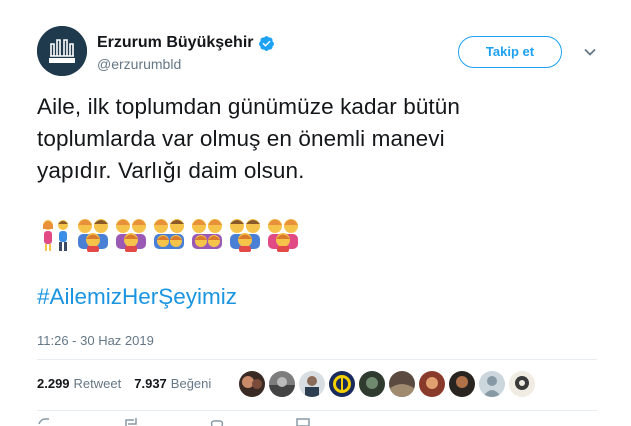 The height and width of the screenshot is (426, 631). I want to click on tweet-timestamp: 11:26 - 30 Haz 2019, so click(95, 340).